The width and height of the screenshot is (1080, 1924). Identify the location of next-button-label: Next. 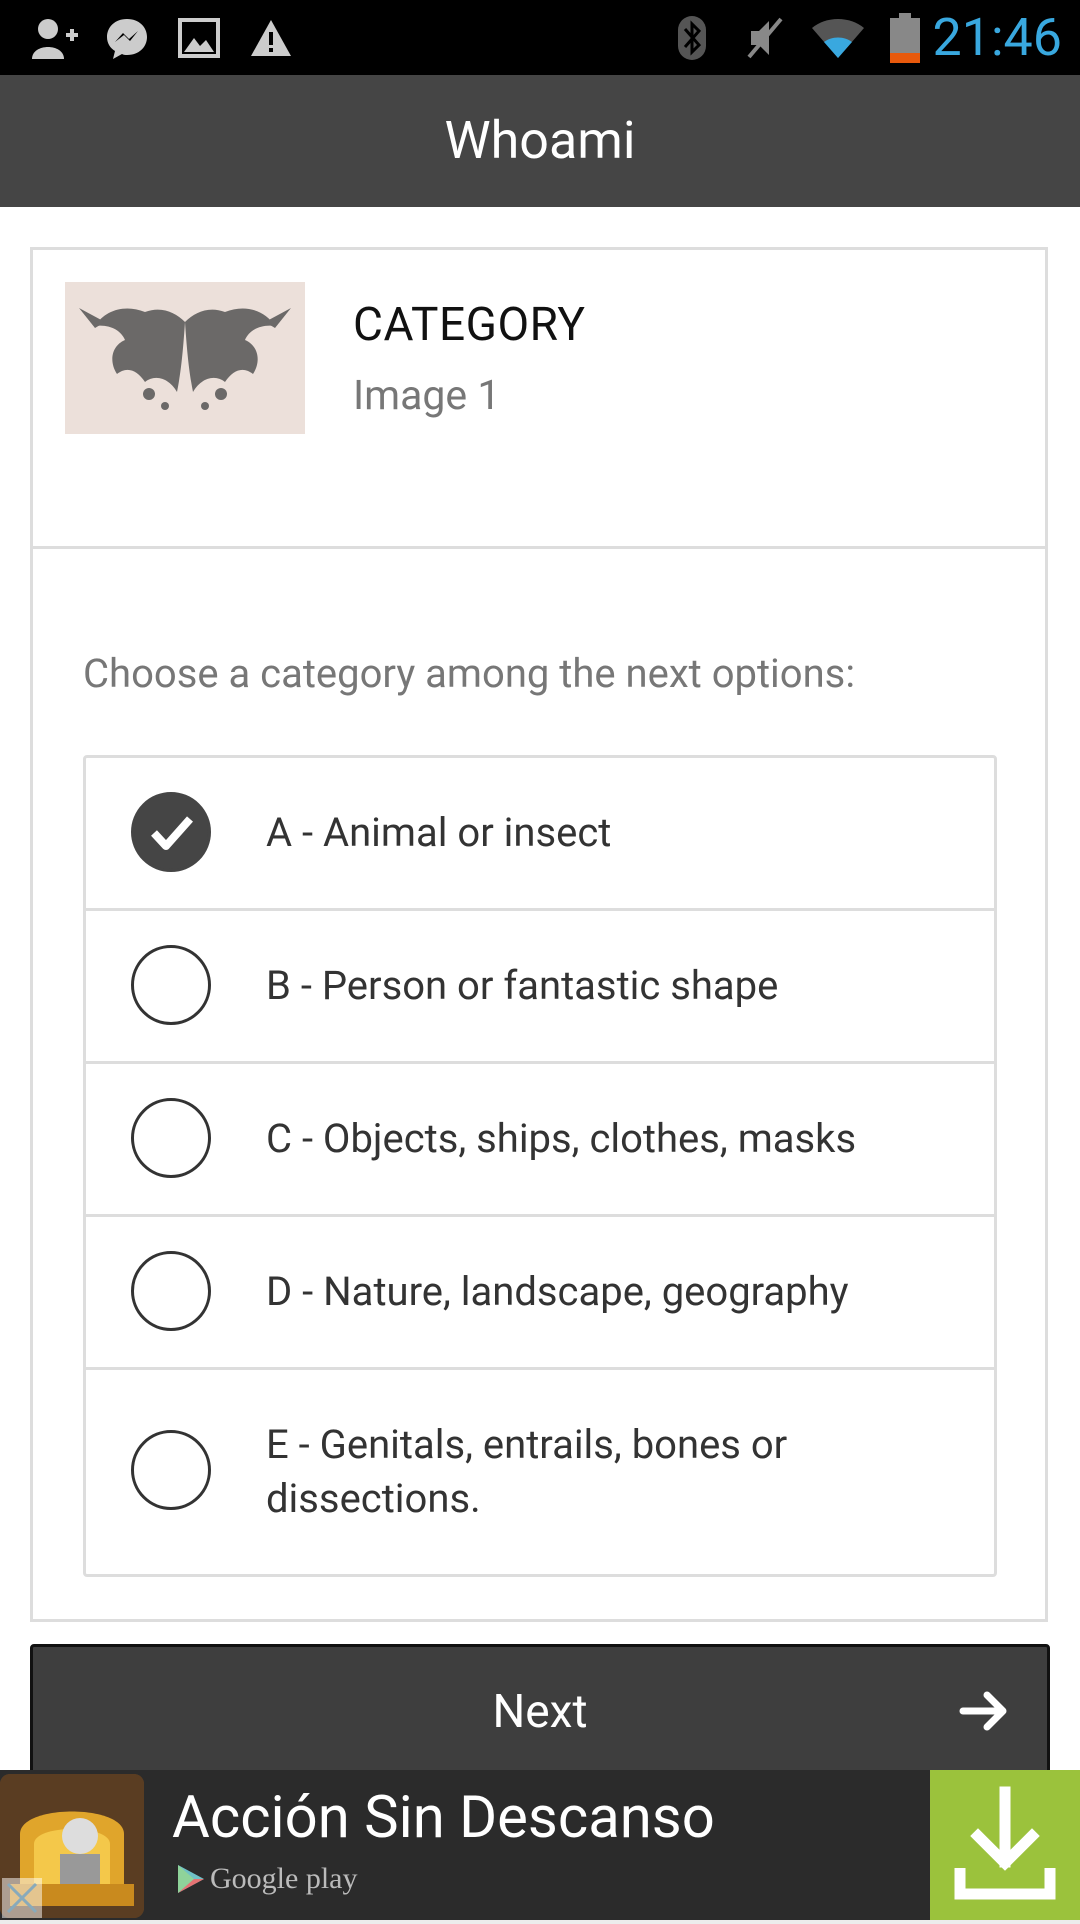
(540, 1712).